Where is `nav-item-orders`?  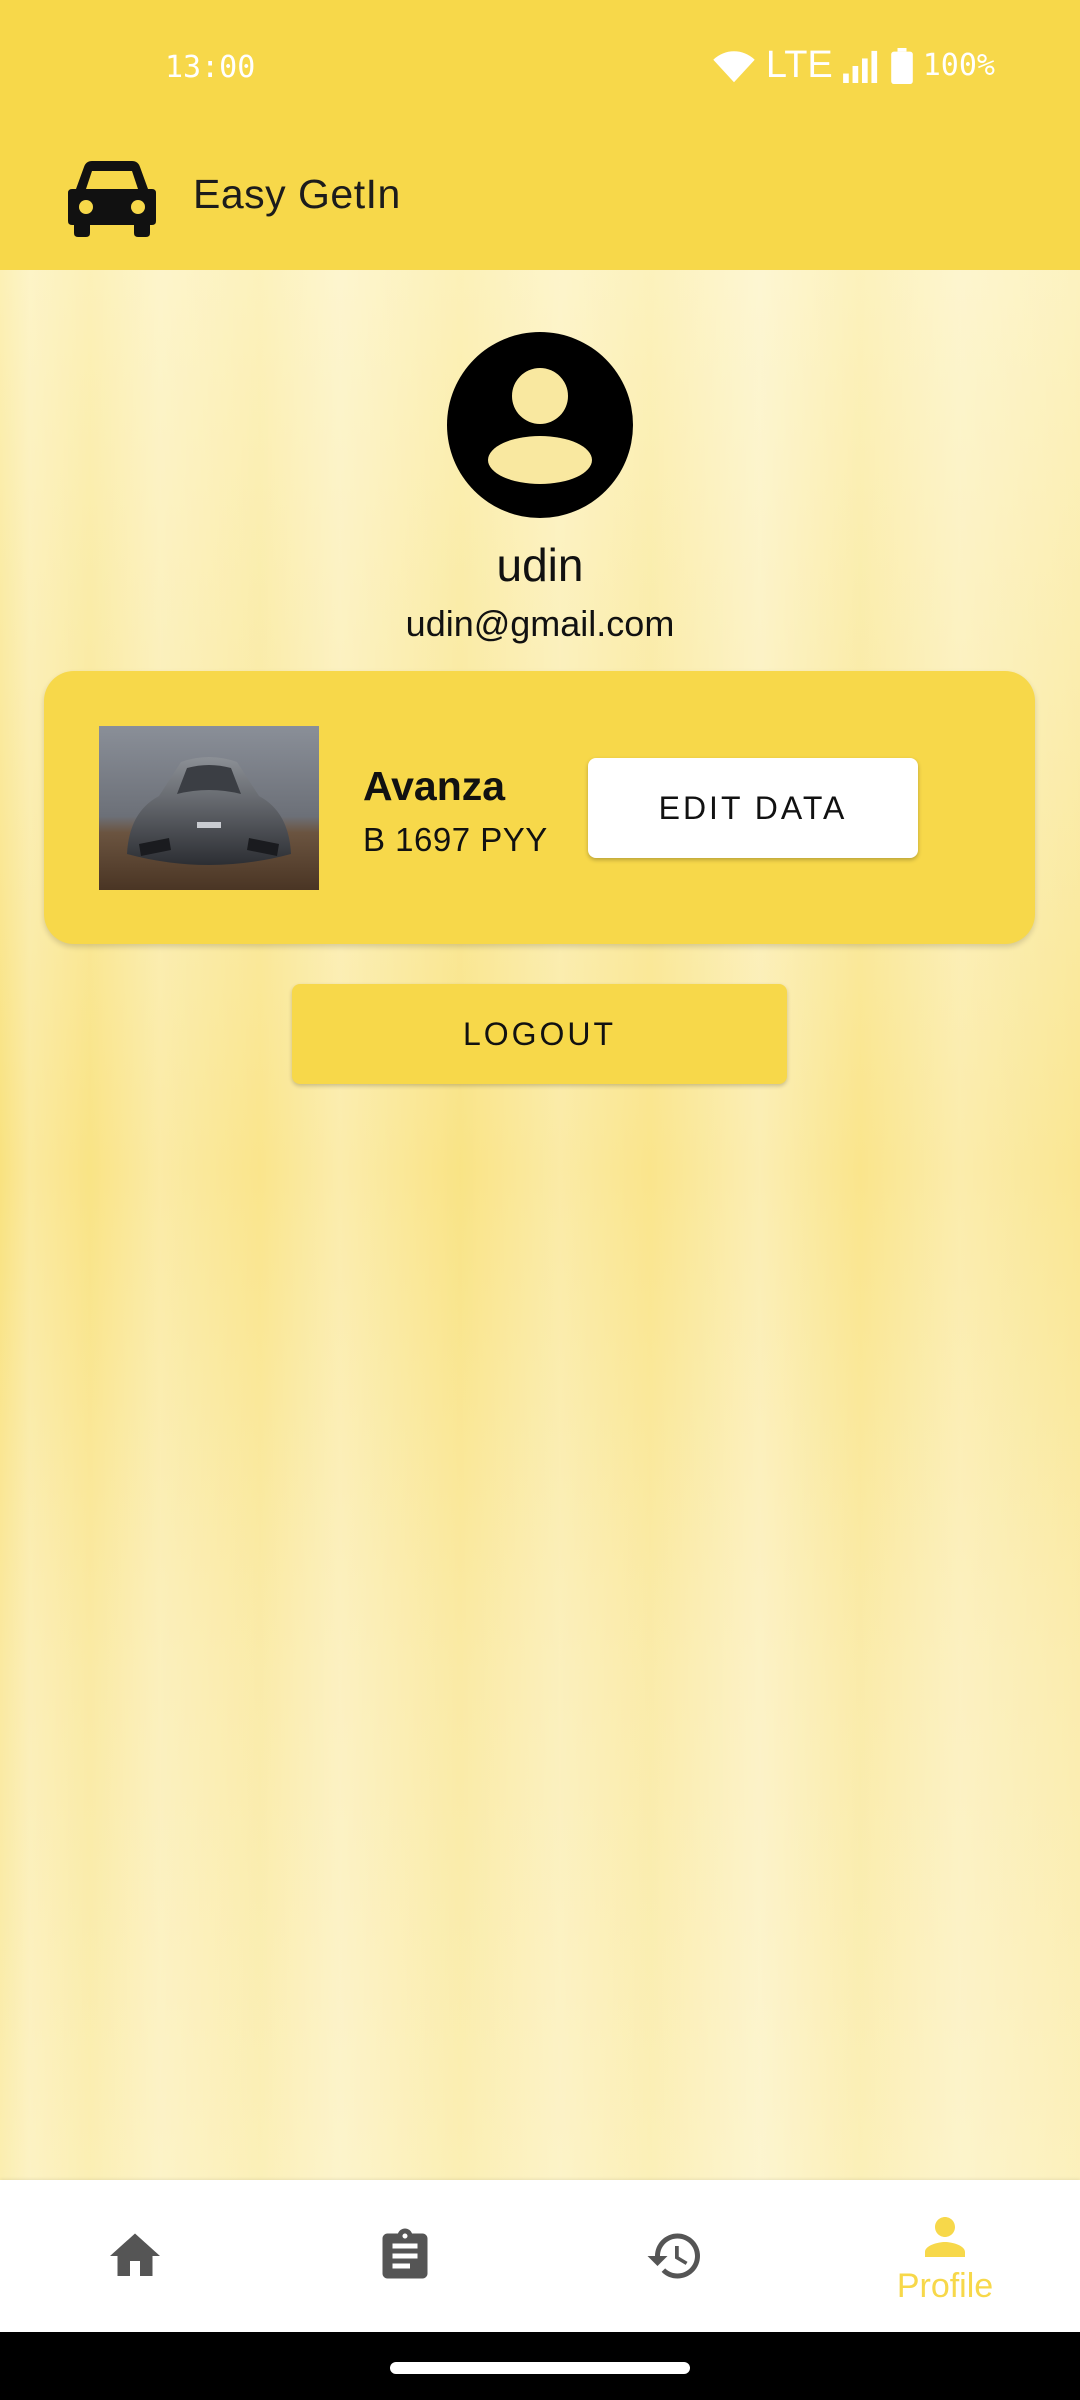
nav-item-orders is located at coordinates (405, 2256).